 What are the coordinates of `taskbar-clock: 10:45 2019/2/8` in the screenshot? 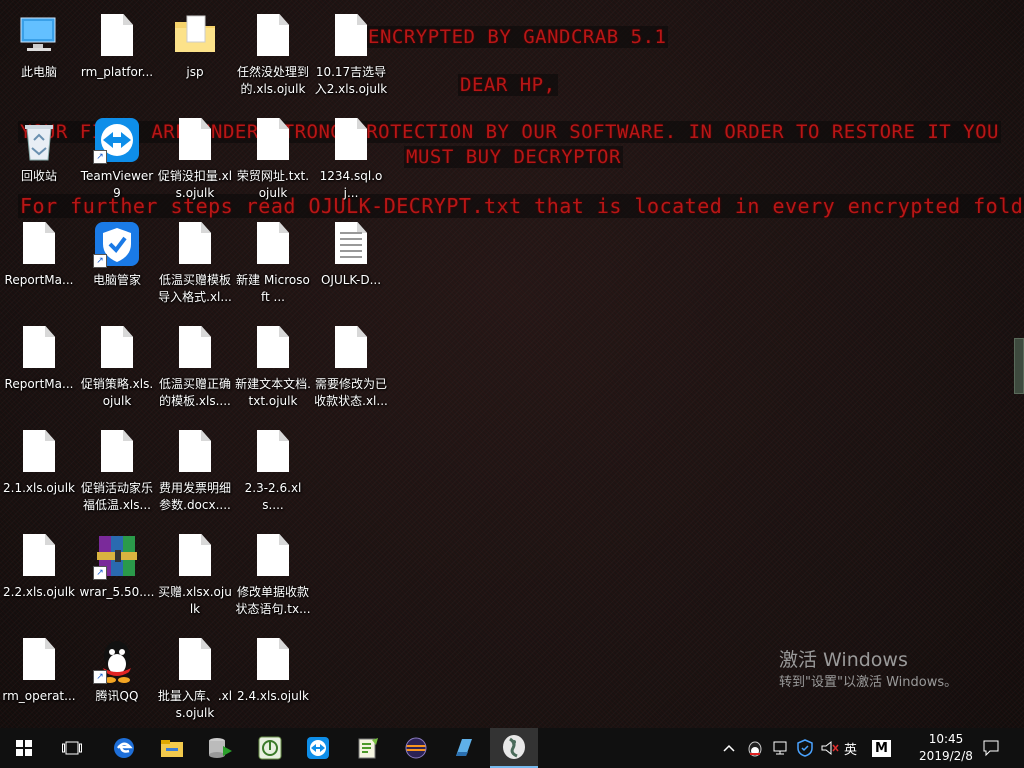 It's located at (946, 748).